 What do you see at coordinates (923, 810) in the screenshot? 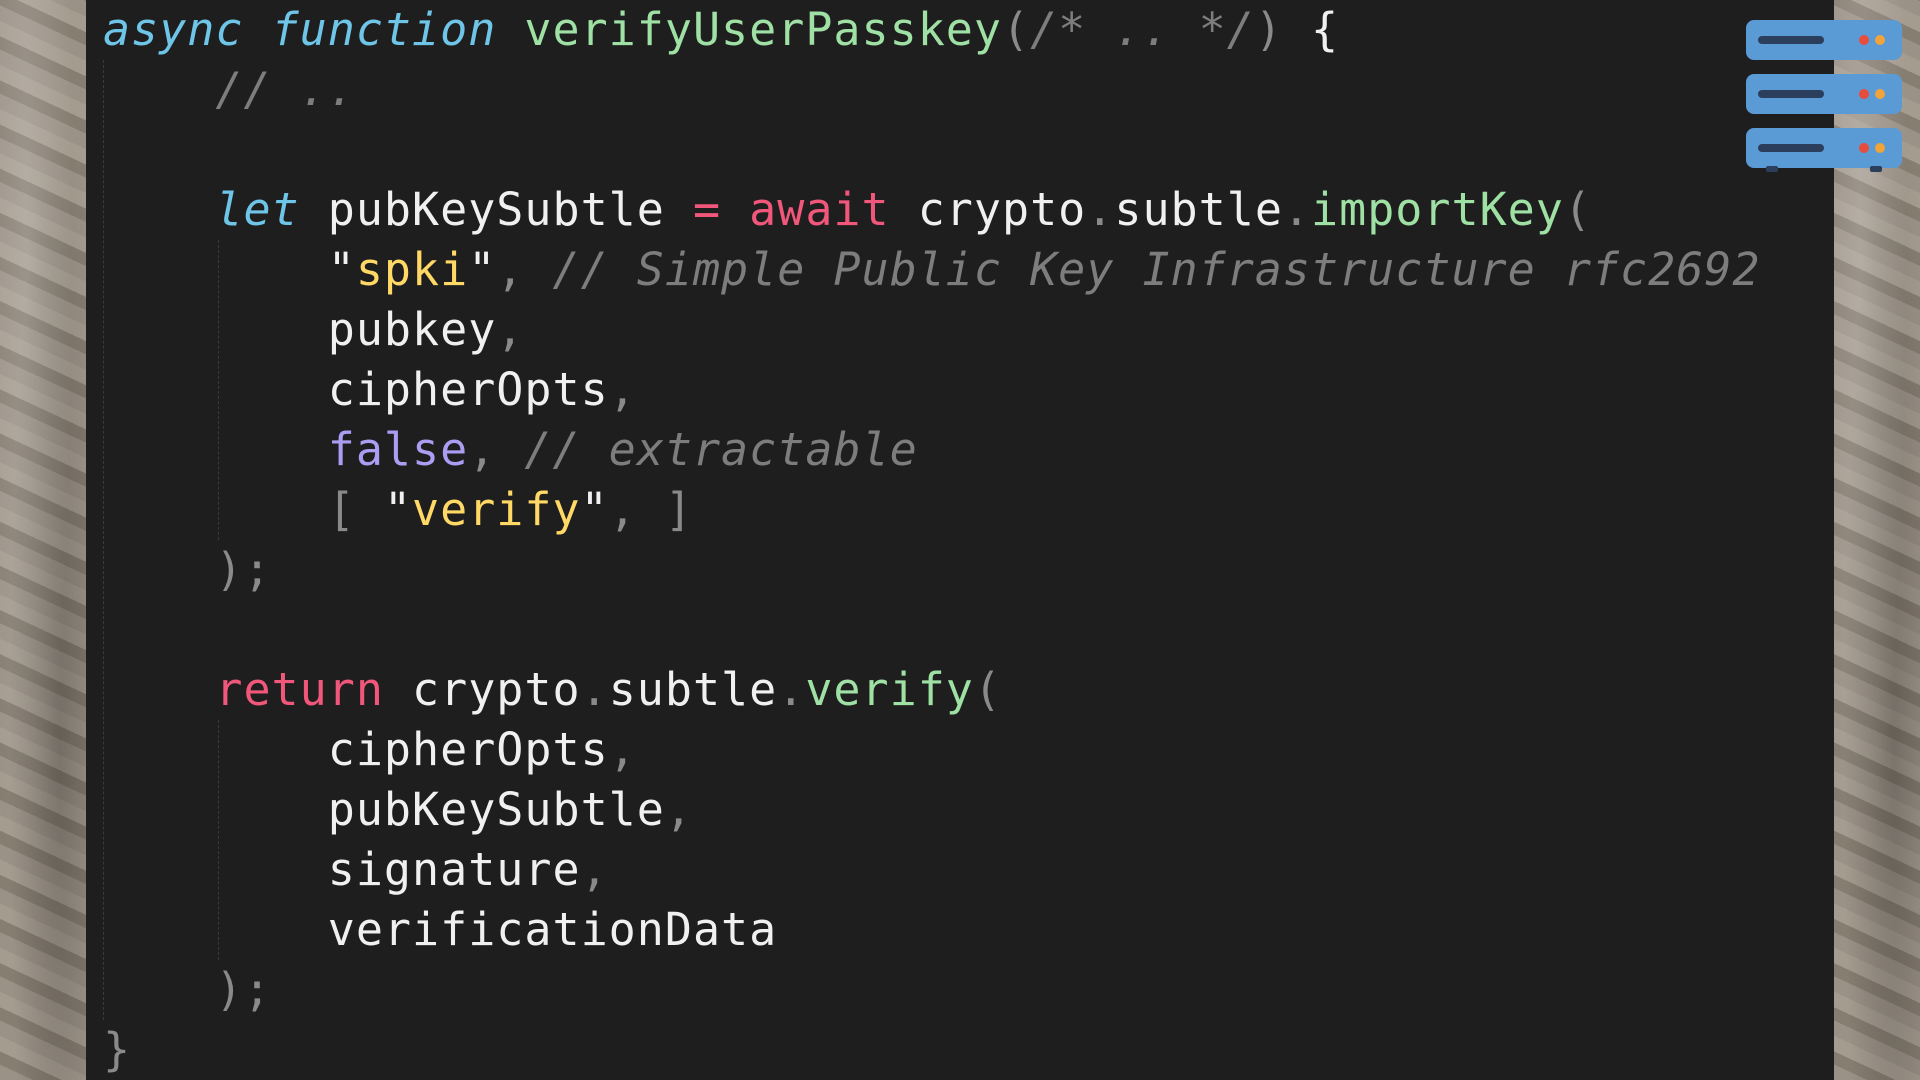
I see `code-line: pubKeySubtle,` at bounding box center [923, 810].